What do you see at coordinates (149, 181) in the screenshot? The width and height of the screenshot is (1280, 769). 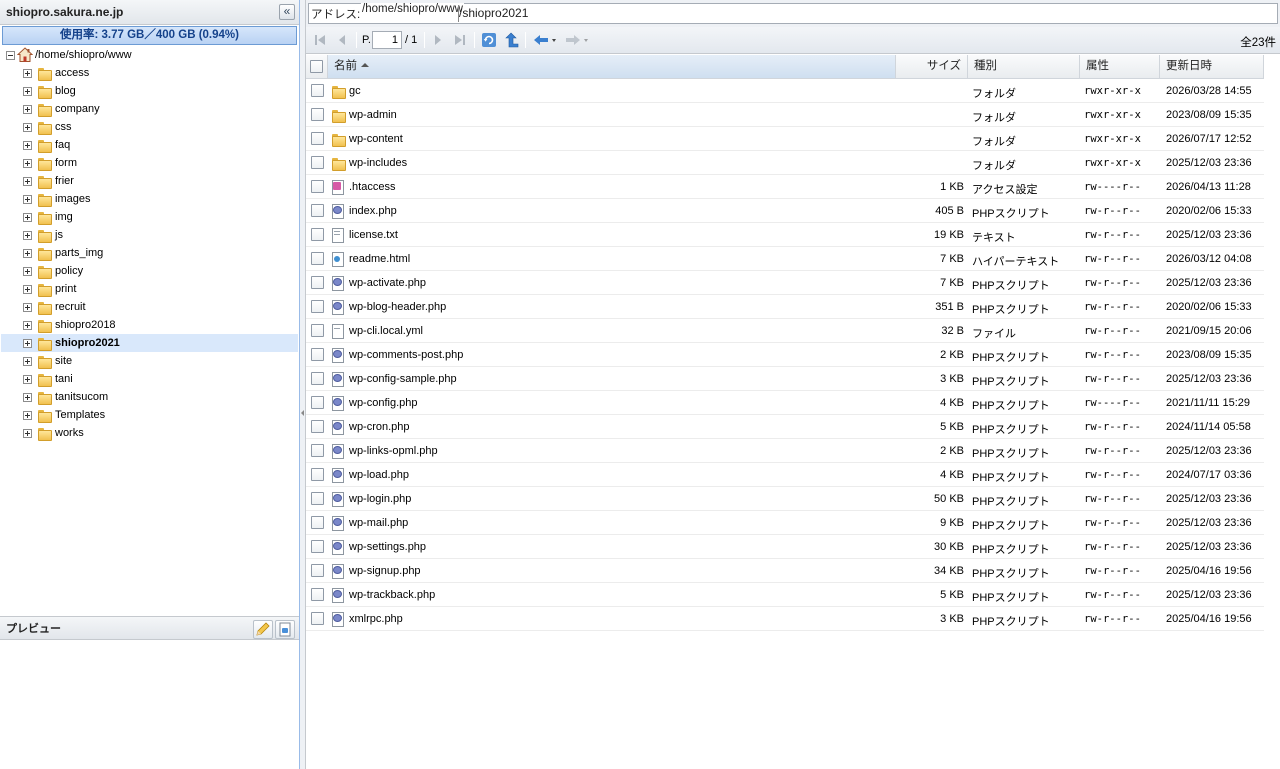 I see `tree-item-frier: frier` at bounding box center [149, 181].